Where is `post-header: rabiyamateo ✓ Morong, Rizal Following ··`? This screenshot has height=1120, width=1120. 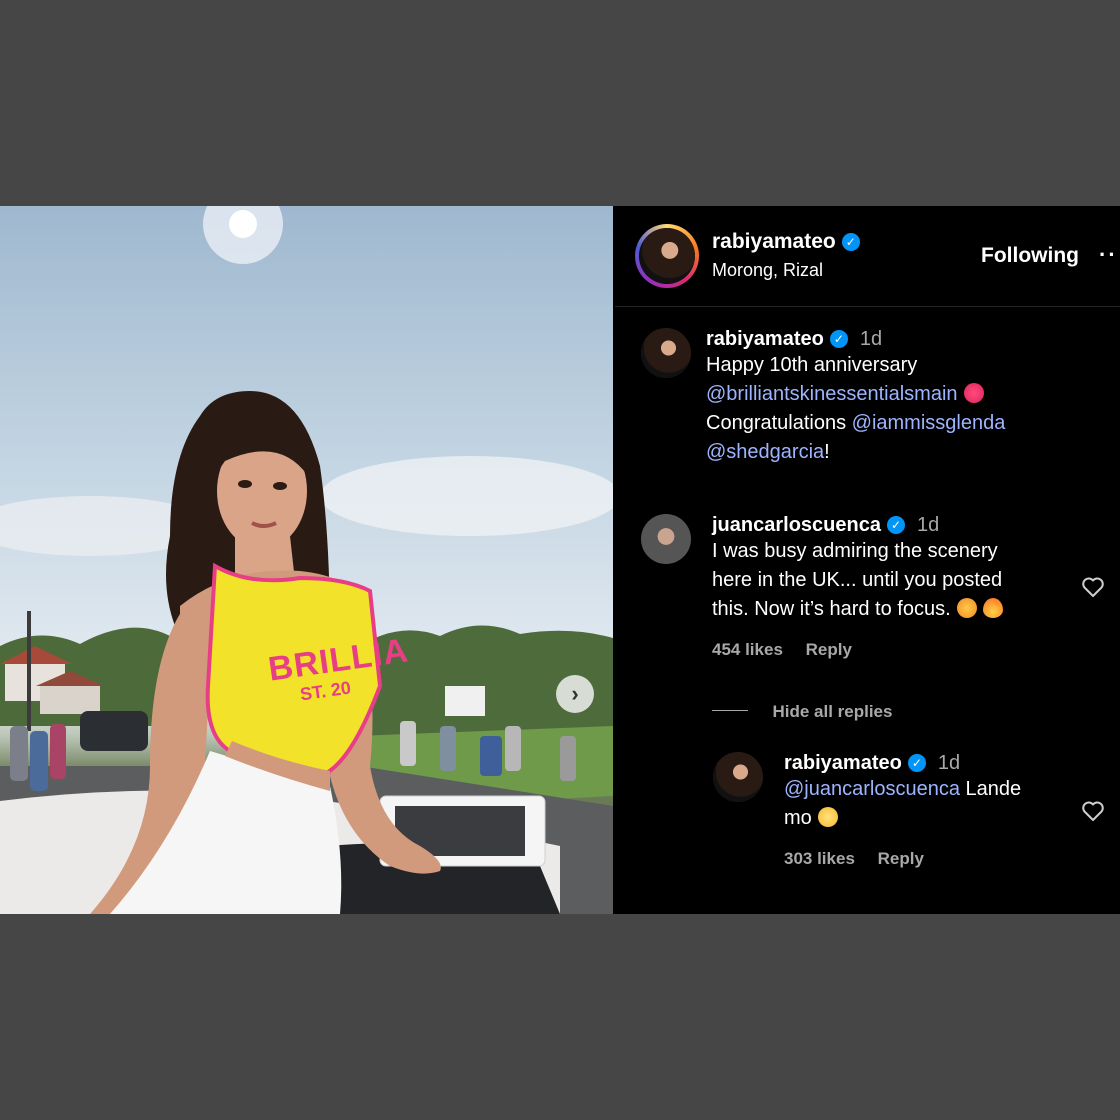
post-header: rabiyamateo ✓ Morong, Rizal Following ·· is located at coordinates (867, 256).